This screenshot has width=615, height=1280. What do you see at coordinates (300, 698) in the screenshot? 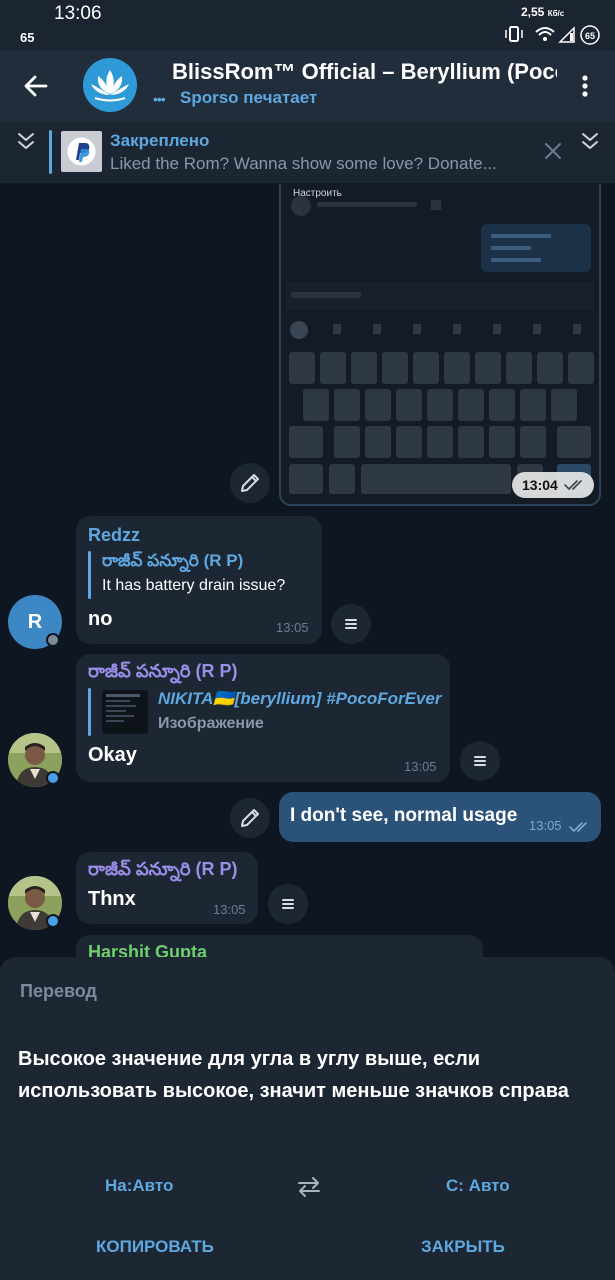
I see `reply-name: NIKITA🇺🇦[beryllium] #PocoForEver` at bounding box center [300, 698].